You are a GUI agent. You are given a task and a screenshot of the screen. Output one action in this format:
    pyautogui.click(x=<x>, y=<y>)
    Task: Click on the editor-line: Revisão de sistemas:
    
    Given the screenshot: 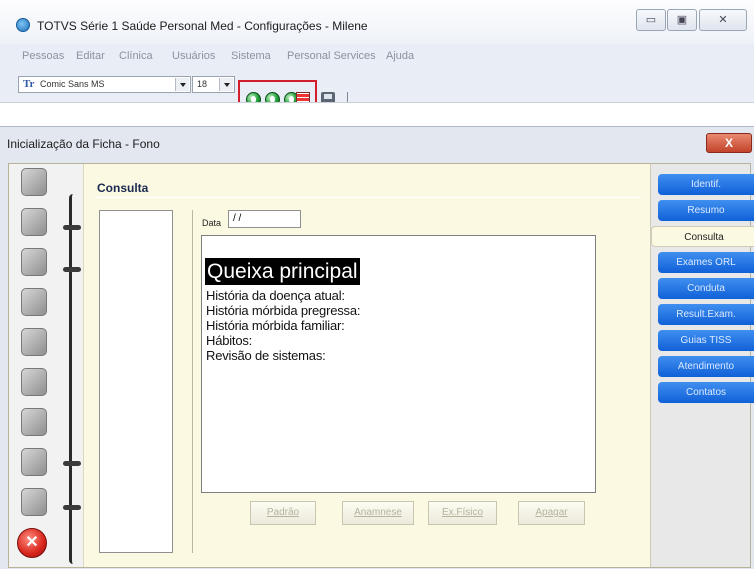 What is the action you would take?
    pyautogui.click(x=266, y=355)
    